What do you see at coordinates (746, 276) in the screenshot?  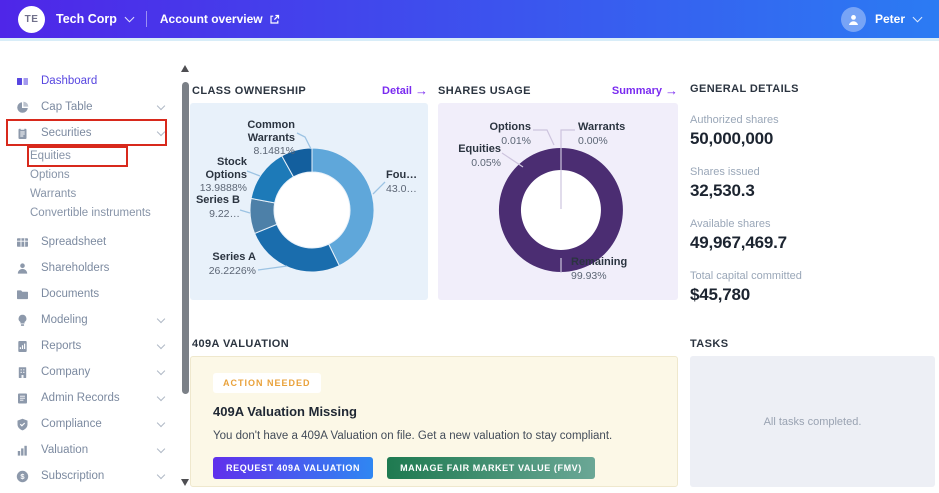 I see `detail-label: Total capital committed` at bounding box center [746, 276].